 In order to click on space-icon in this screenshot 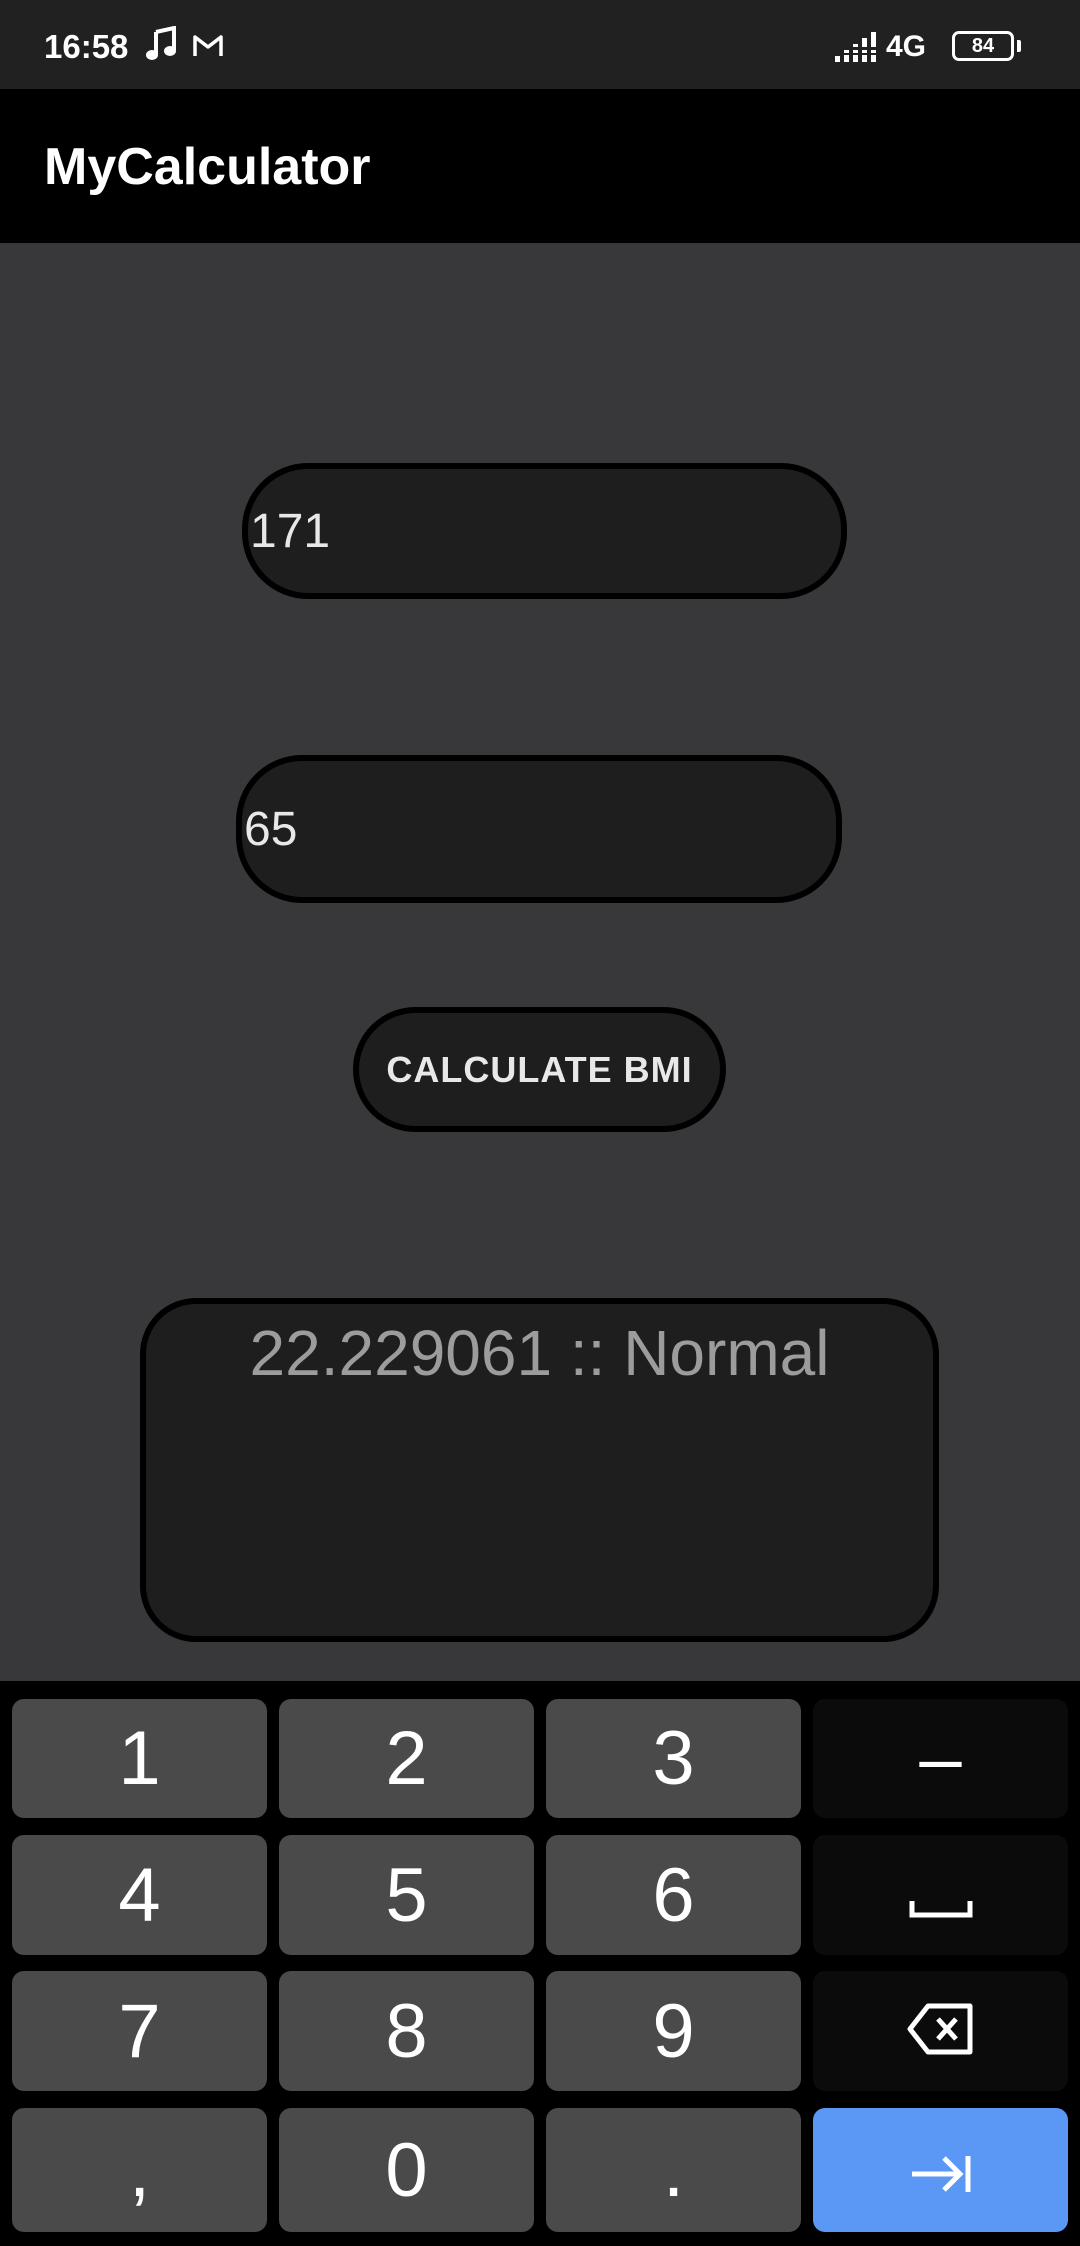, I will do `click(941, 1895)`.